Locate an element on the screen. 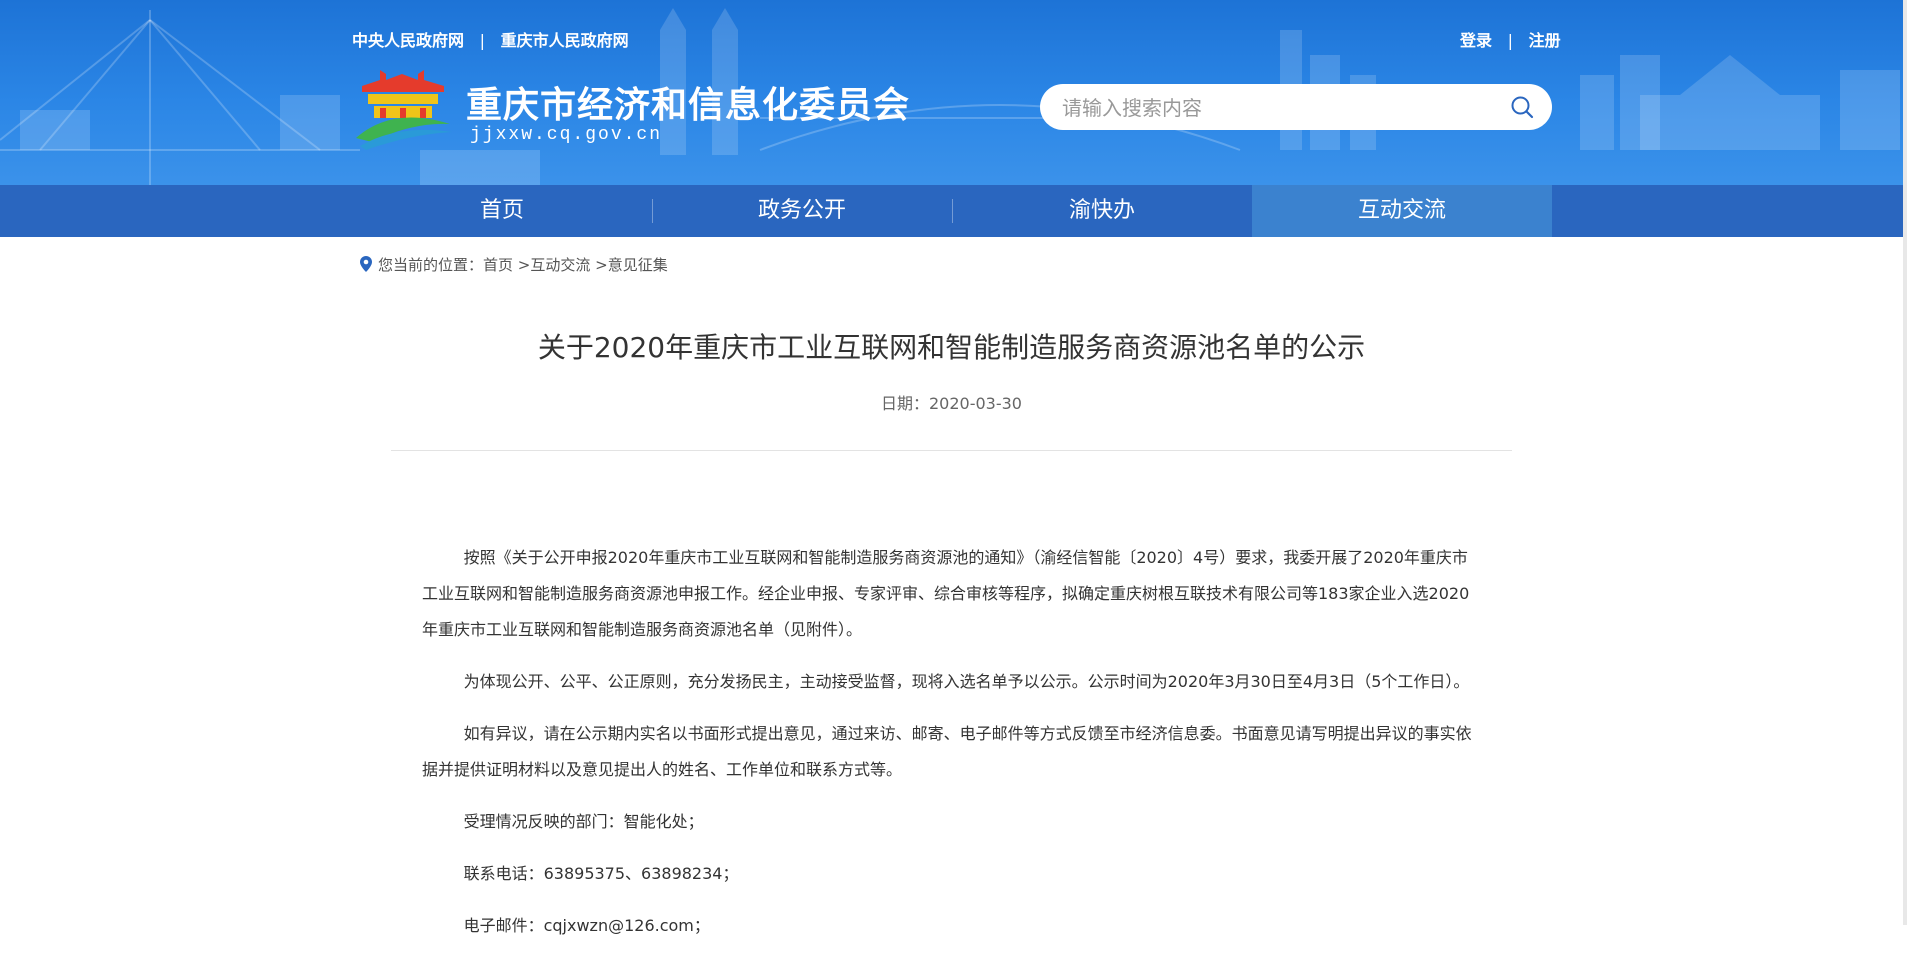 Image resolution: width=1907 pixels, height=960 pixels. nav-interaction: 互动交流 is located at coordinates (1402, 211).